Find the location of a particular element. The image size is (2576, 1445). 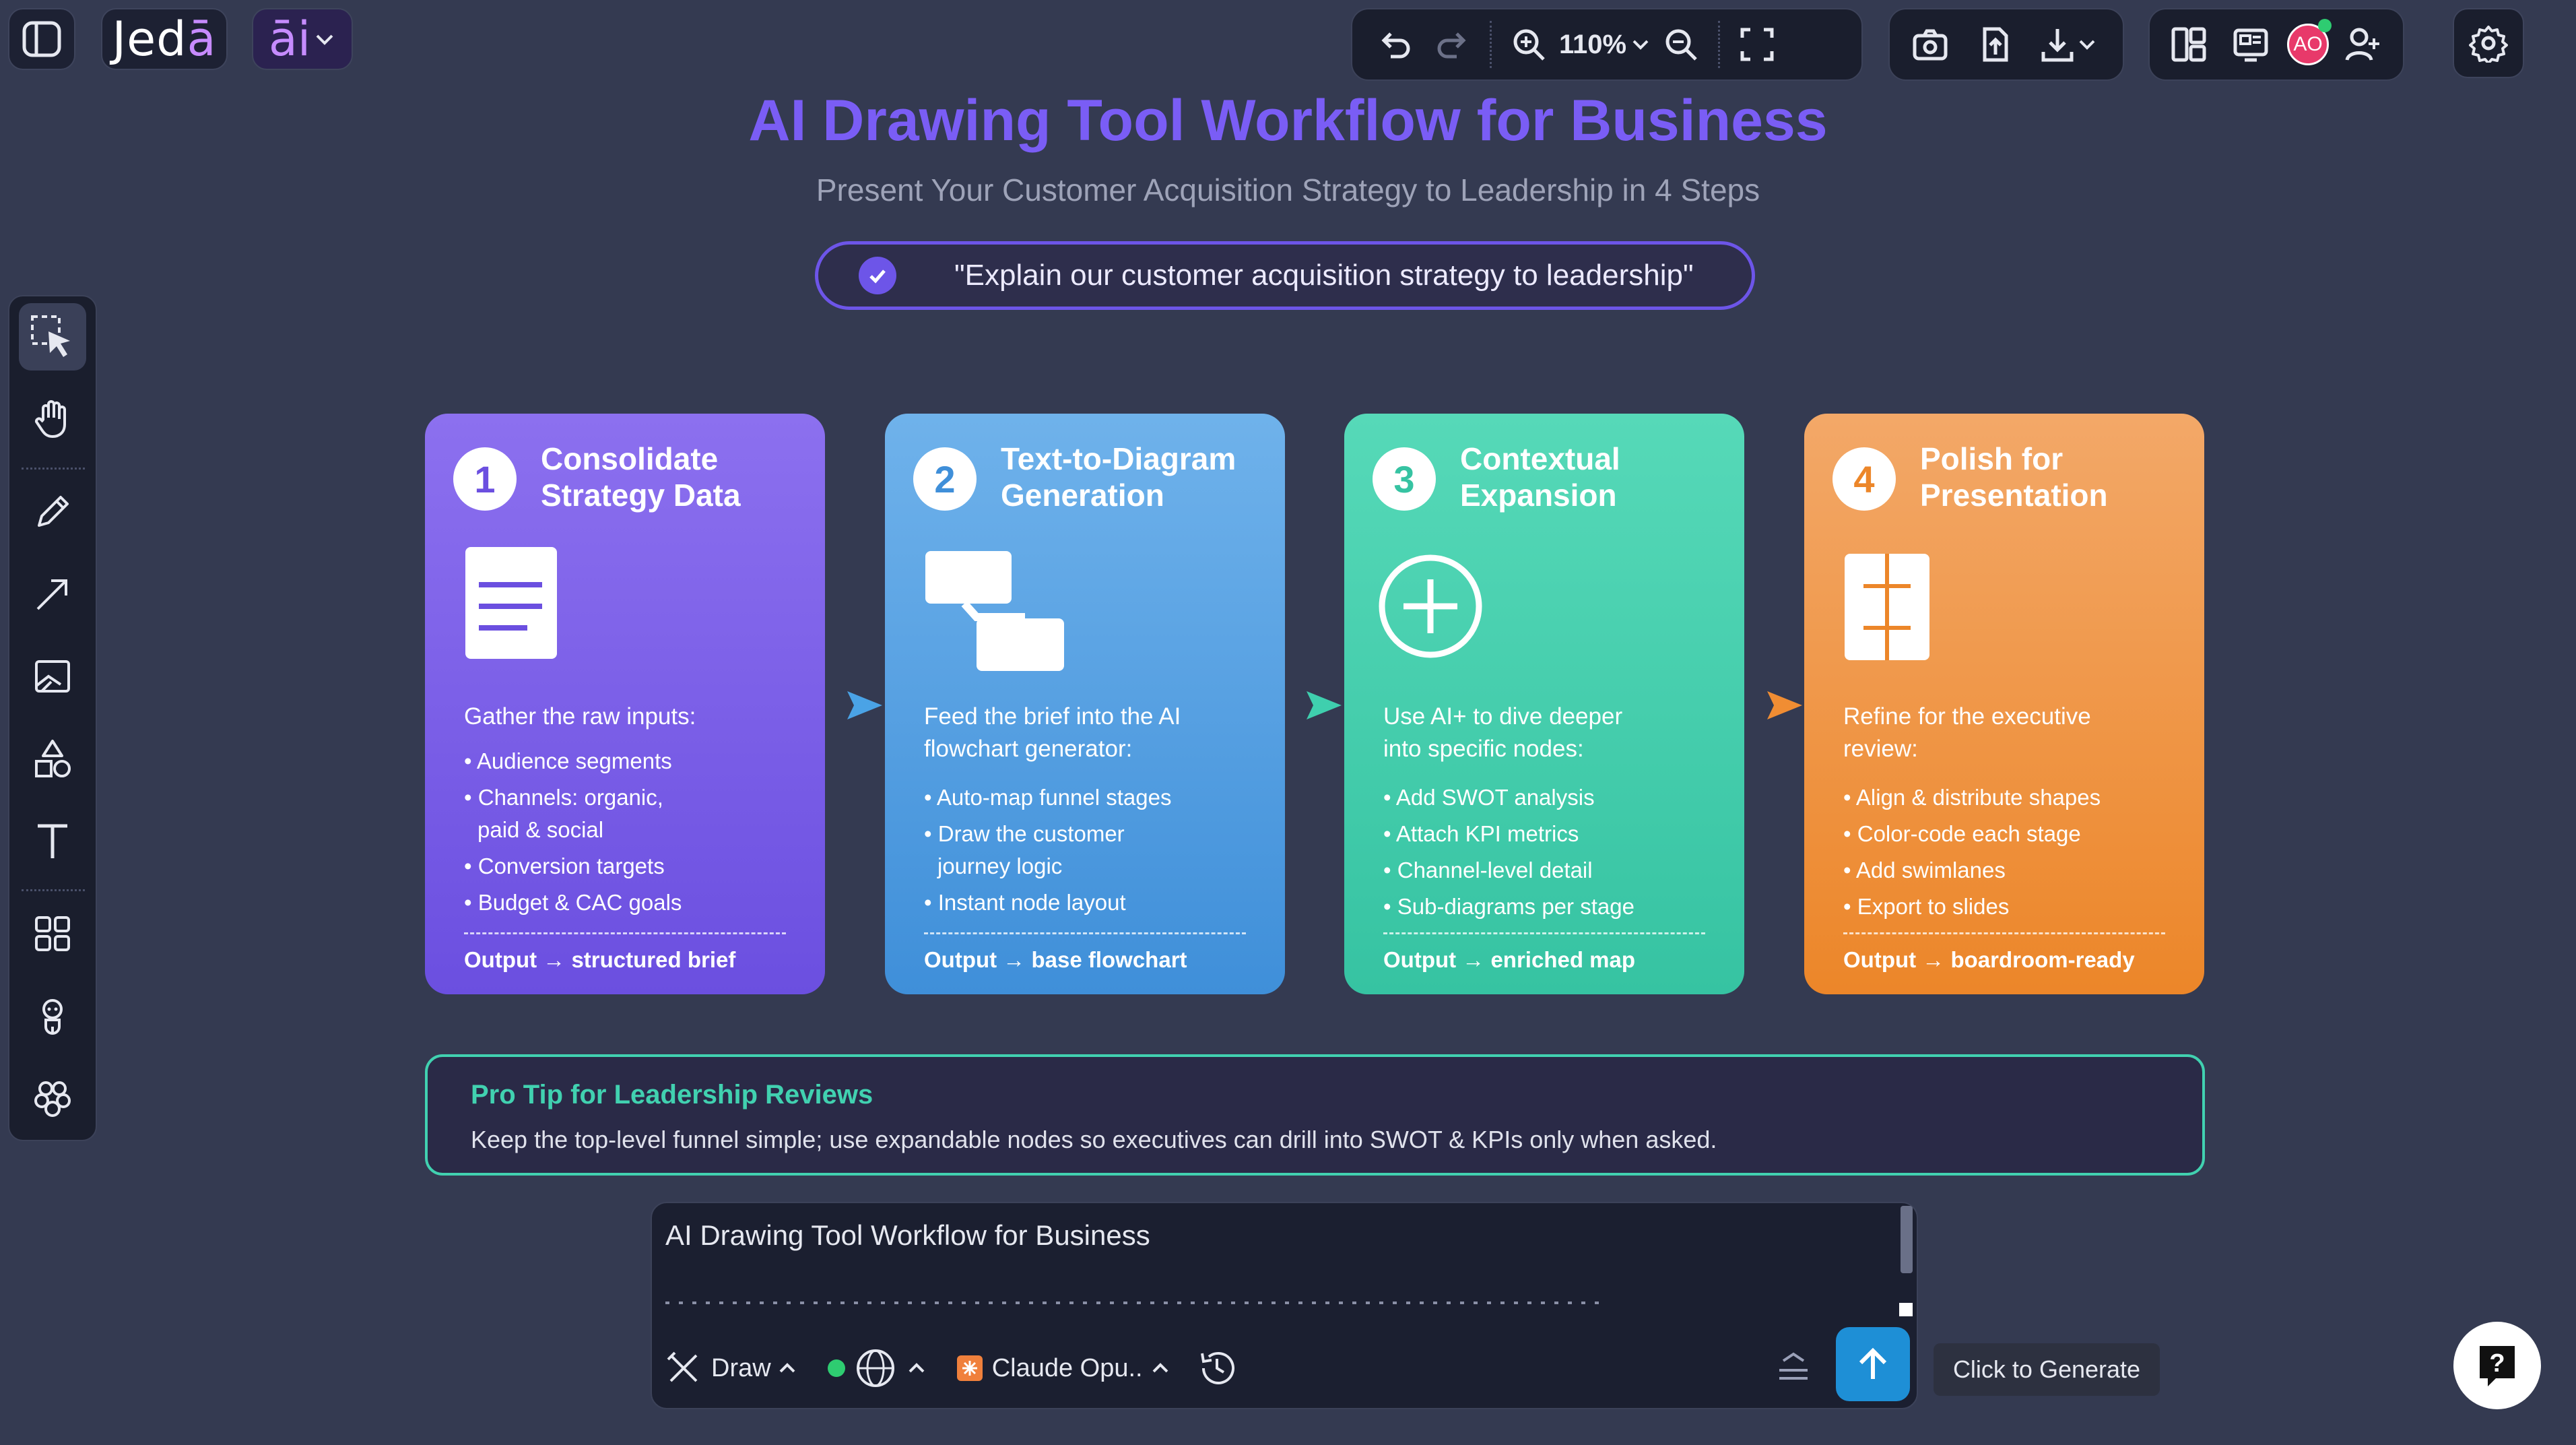

presentation-button is located at coordinates (2251, 44).